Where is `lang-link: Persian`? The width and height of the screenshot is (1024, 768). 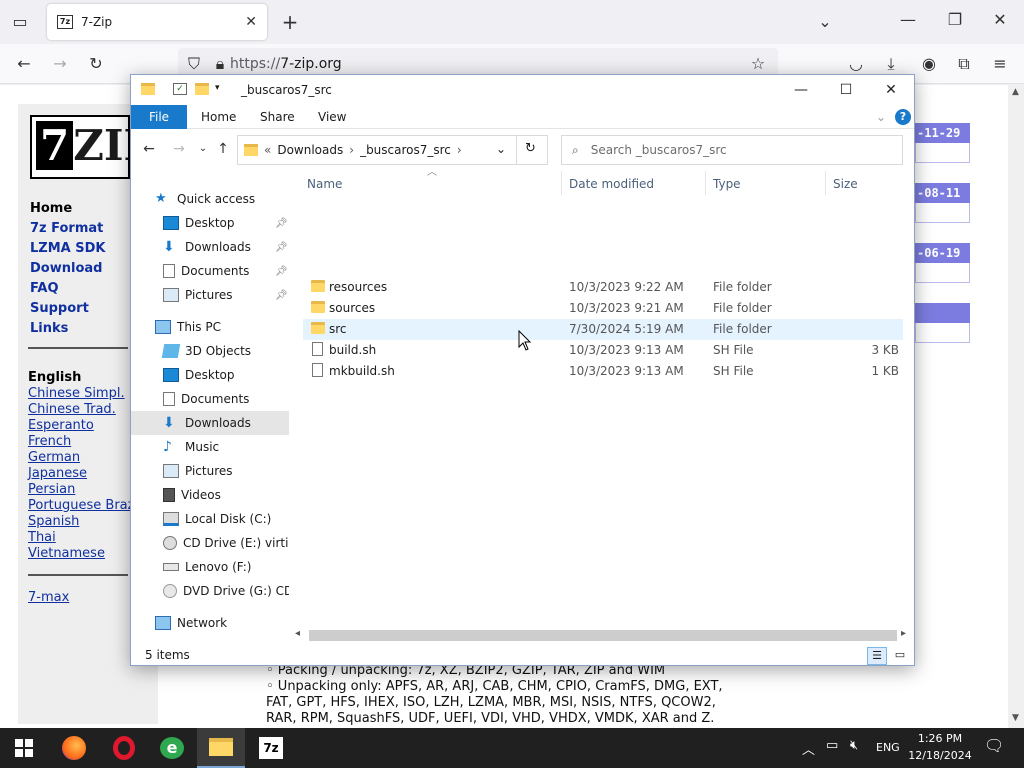 lang-link: Persian is located at coordinates (51, 489).